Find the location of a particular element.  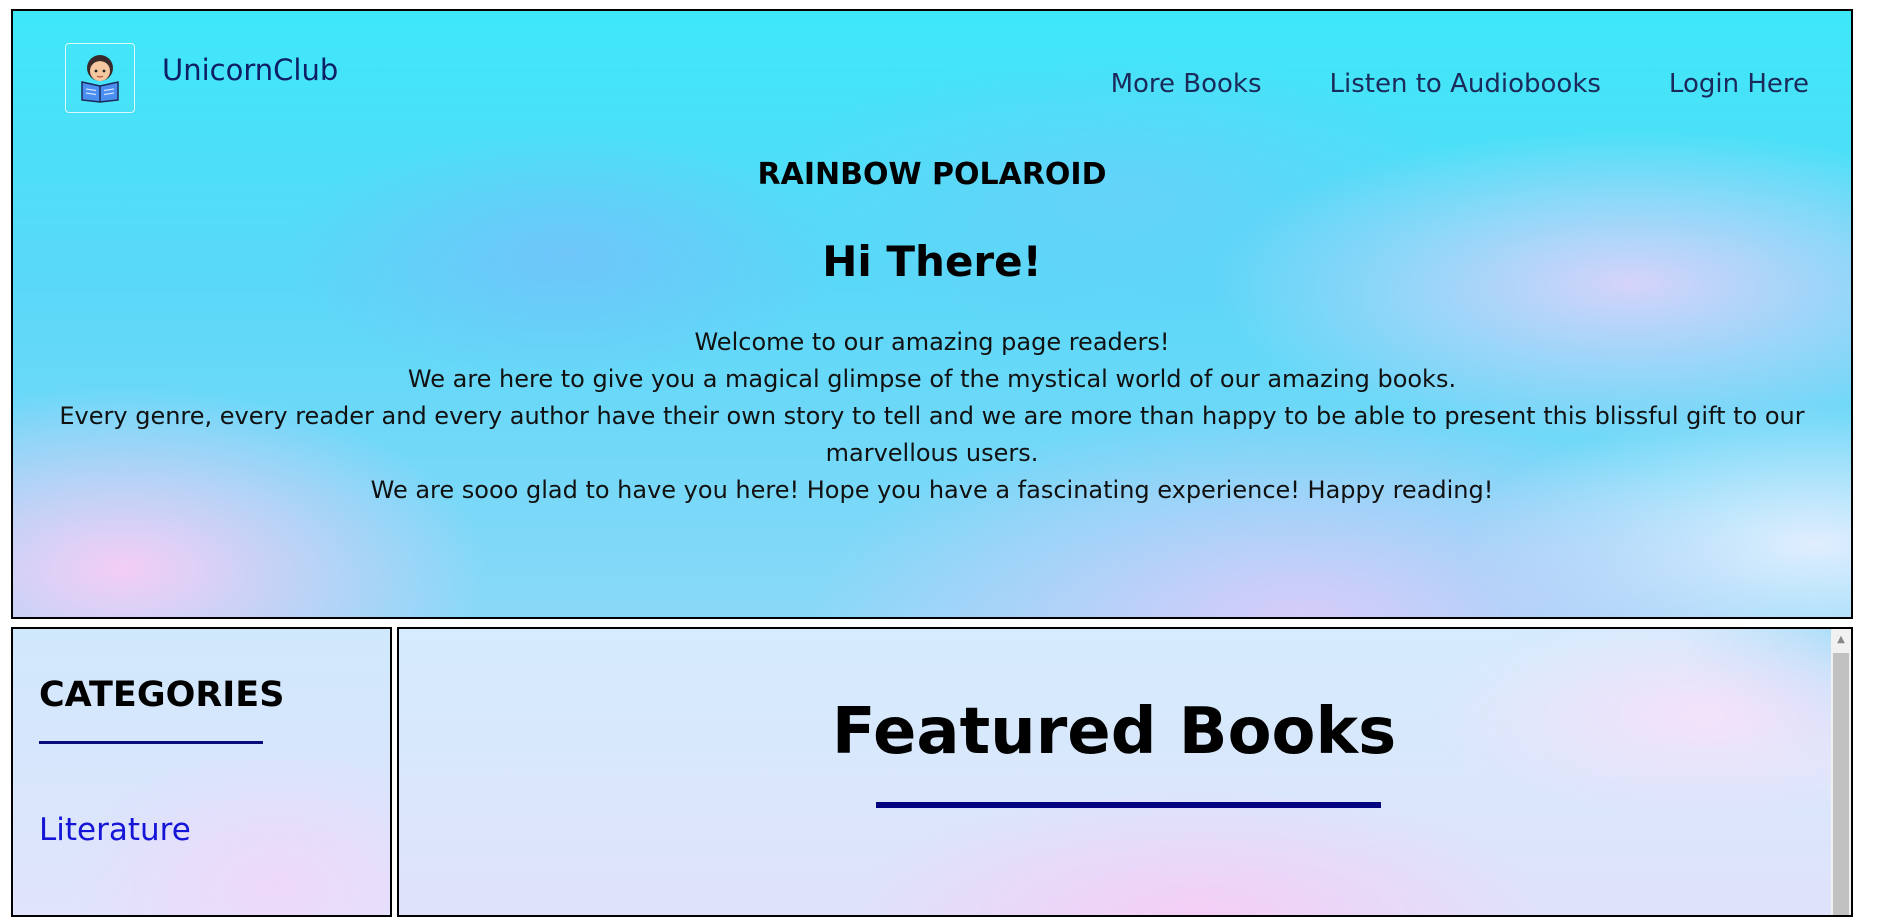

category-link-literature: Literature is located at coordinates (115, 830).